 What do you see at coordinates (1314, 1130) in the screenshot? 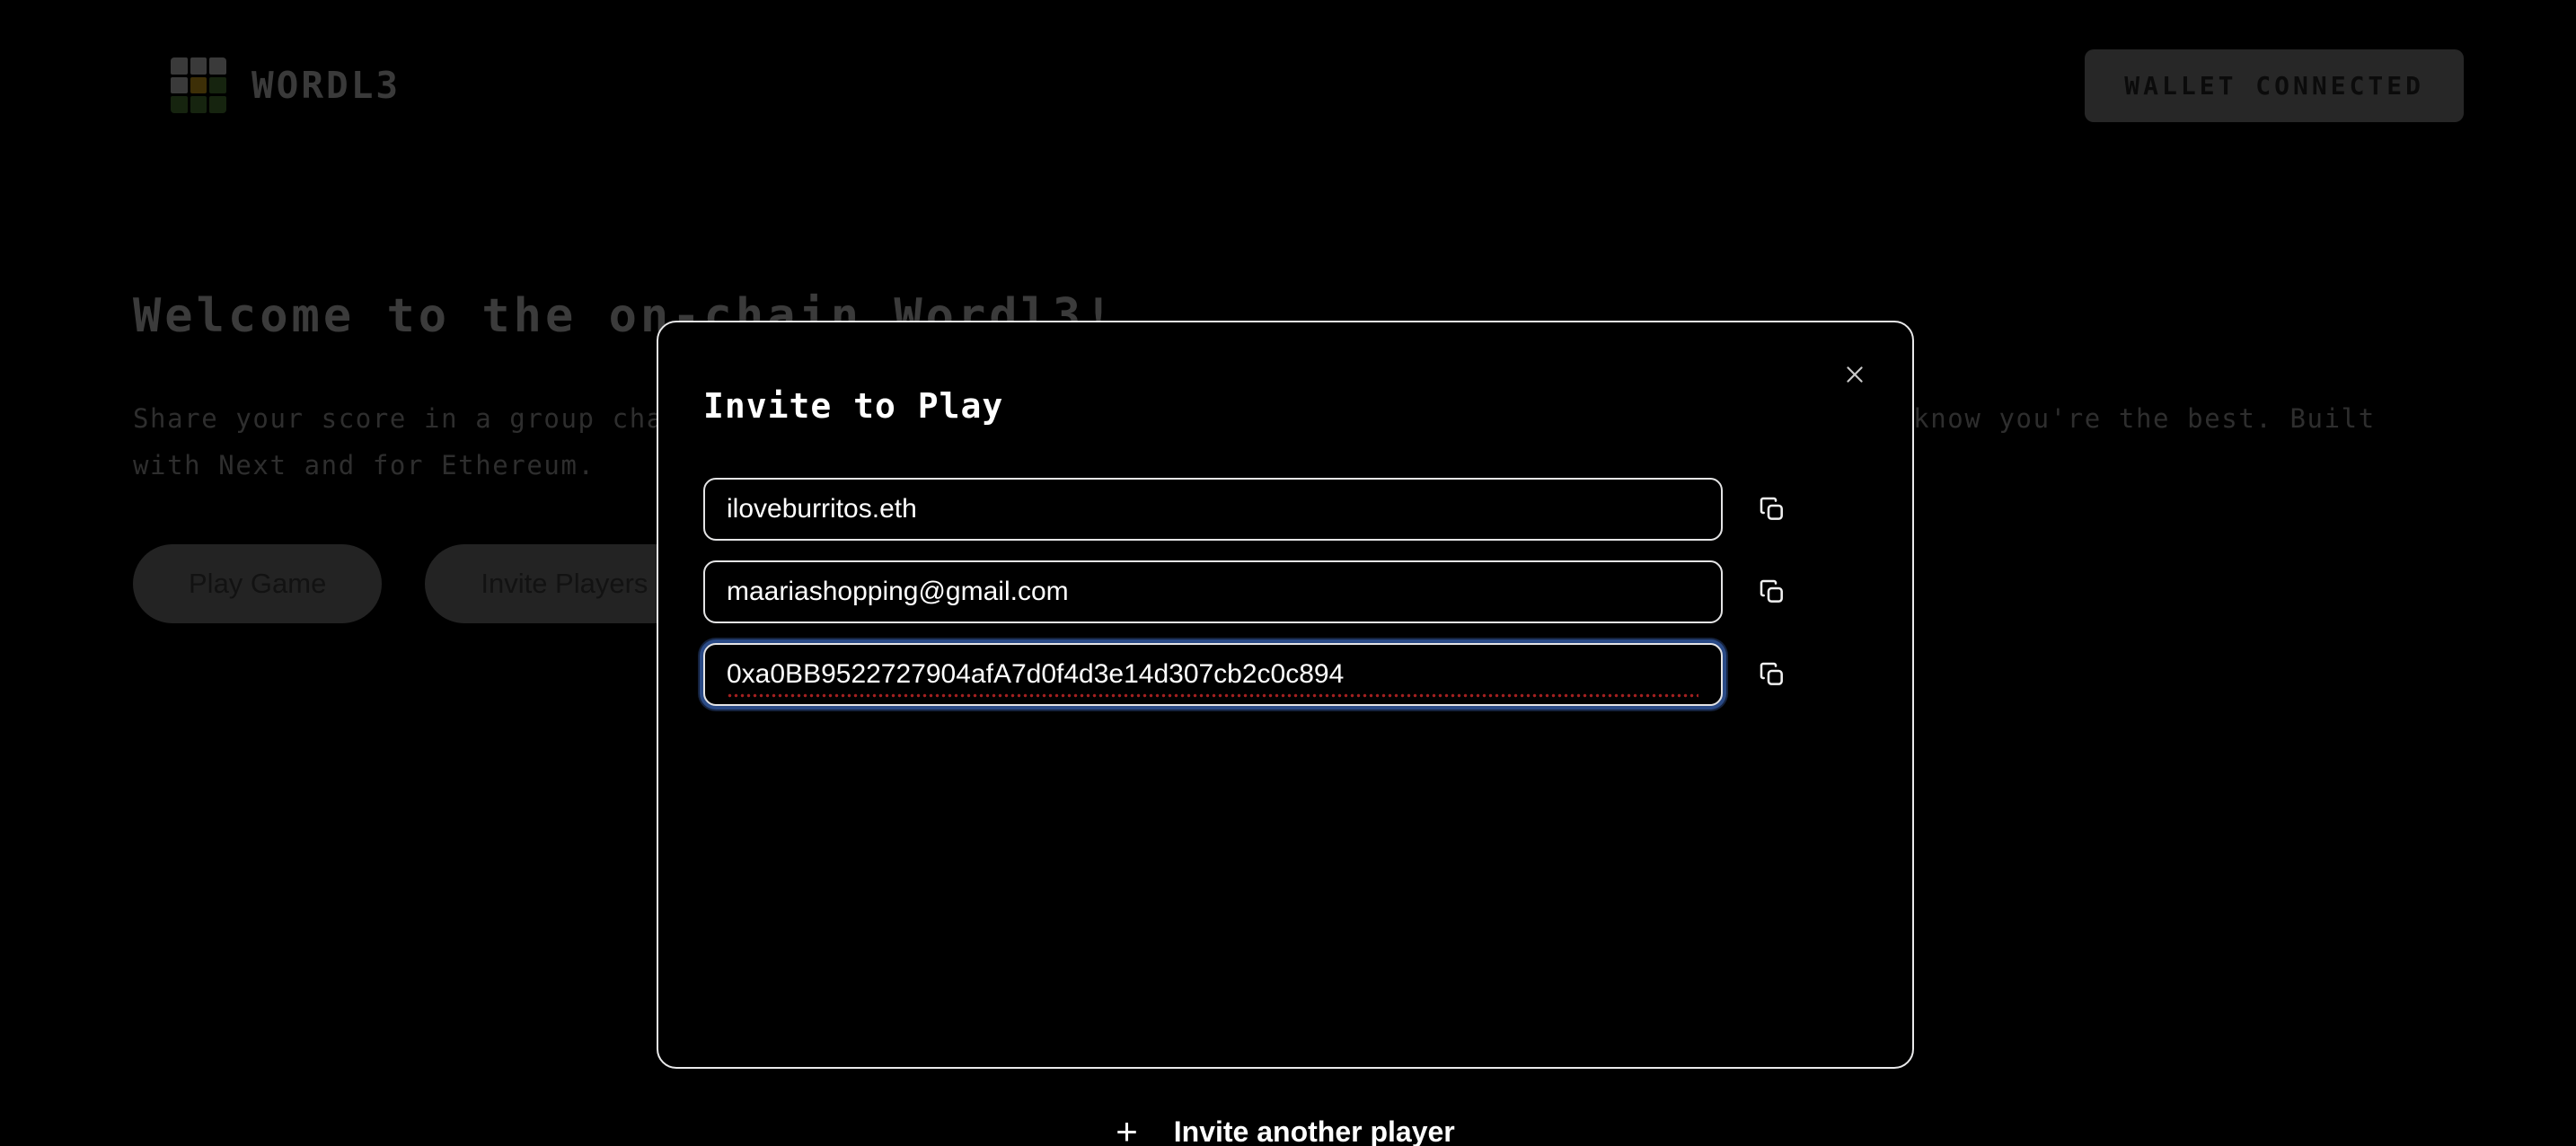
I see `invite-another-player-label: Invite another player` at bounding box center [1314, 1130].